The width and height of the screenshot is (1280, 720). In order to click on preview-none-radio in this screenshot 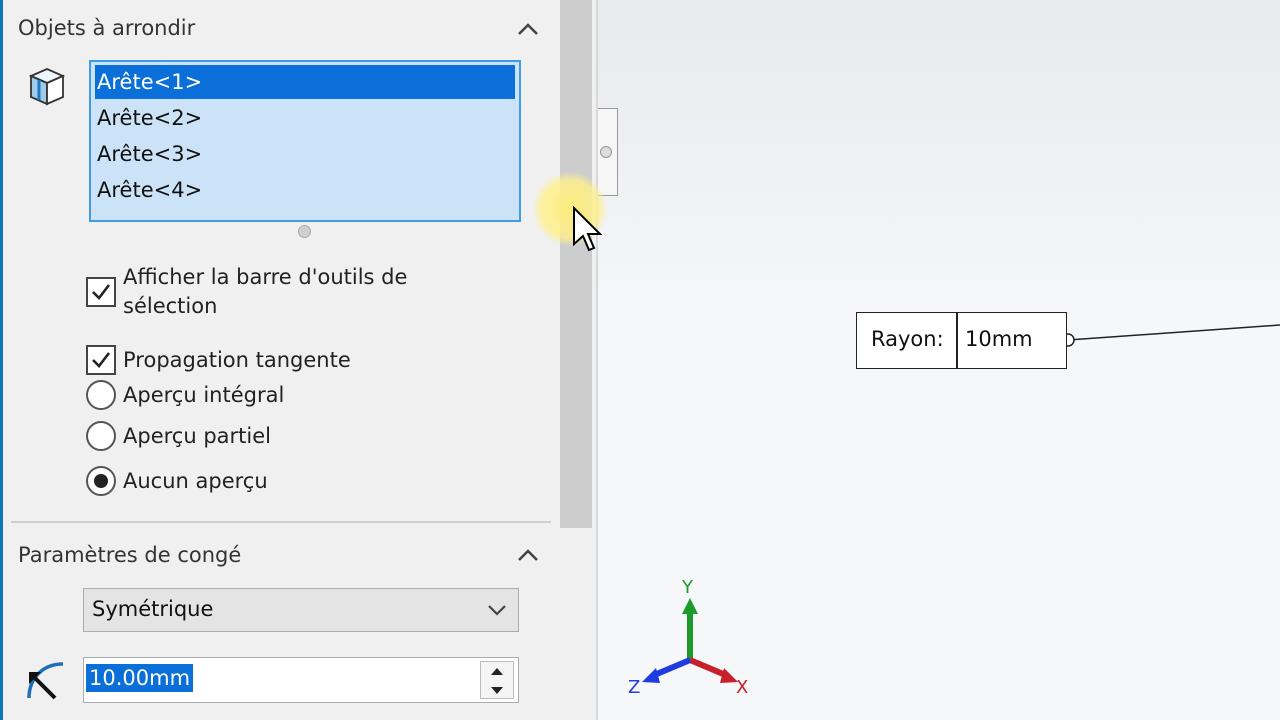, I will do `click(101, 481)`.